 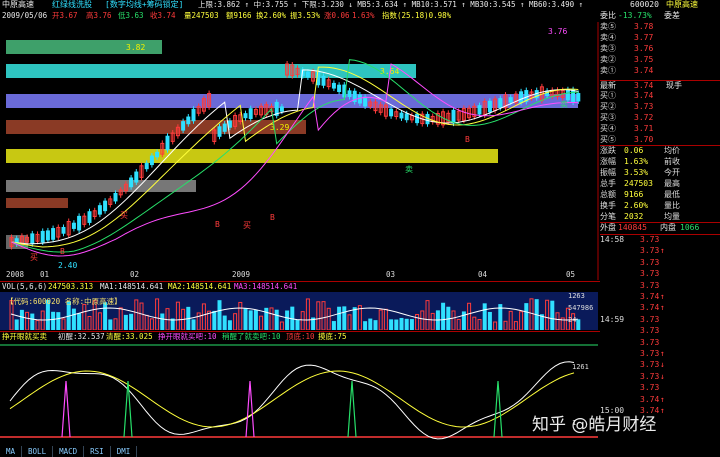 What do you see at coordinates (660, 240) in the screenshot?
I see `quote-row: 14:58 3.73` at bounding box center [660, 240].